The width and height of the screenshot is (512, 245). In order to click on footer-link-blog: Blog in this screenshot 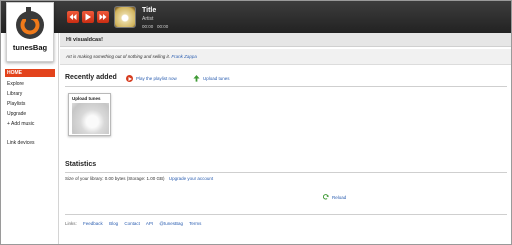, I will do `click(113, 223)`.